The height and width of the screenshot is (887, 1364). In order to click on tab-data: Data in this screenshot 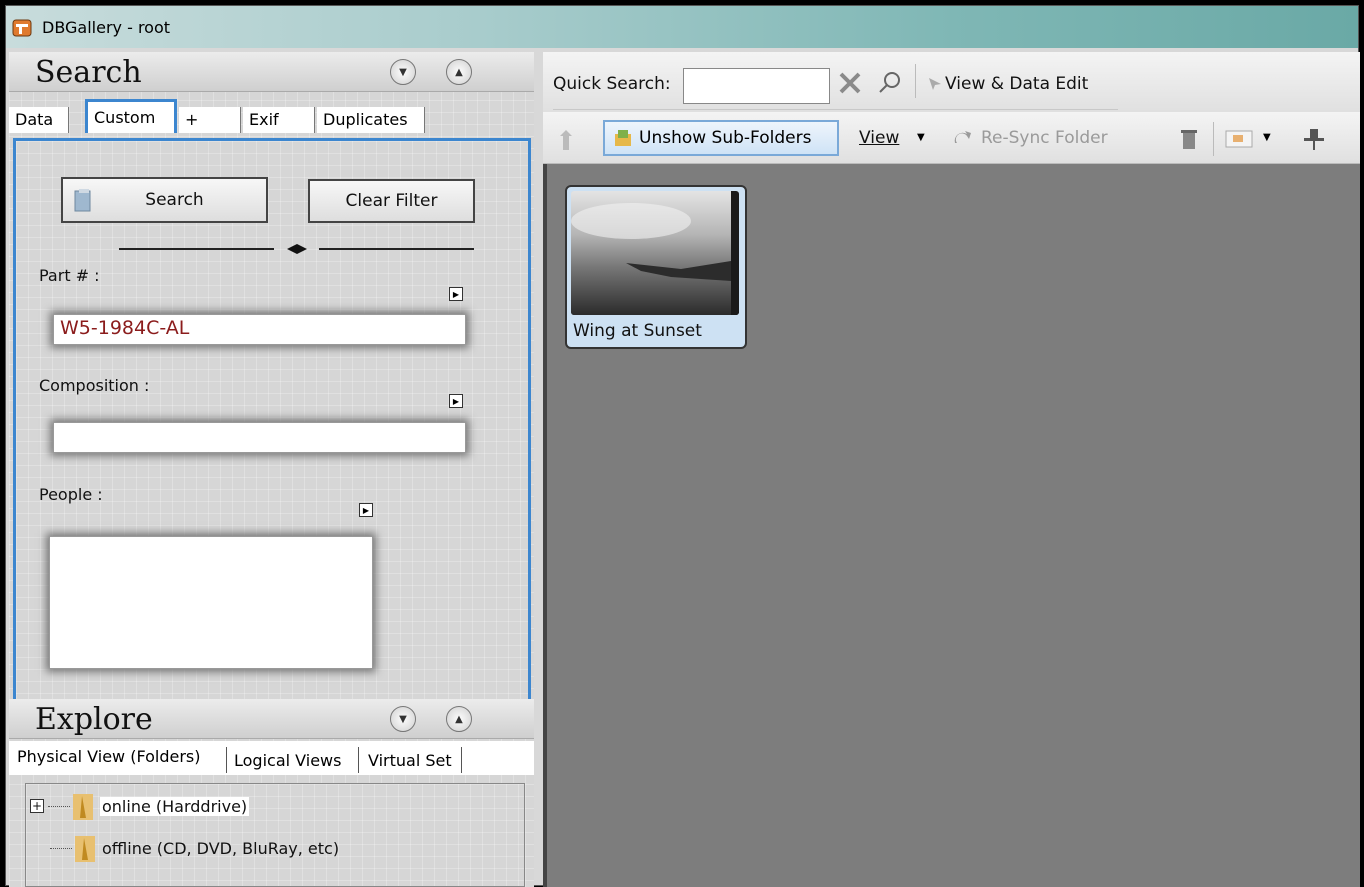, I will do `click(39, 120)`.